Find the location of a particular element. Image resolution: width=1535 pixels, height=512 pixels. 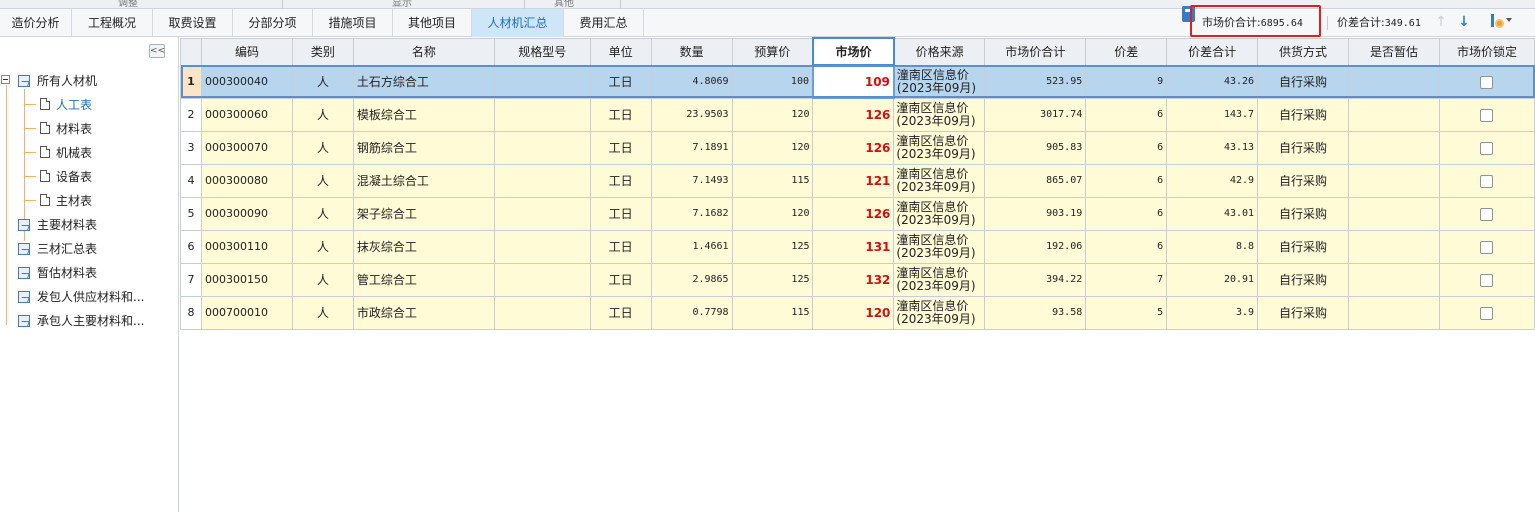

column-header-market-total: 市场价合计 is located at coordinates (1035, 51).